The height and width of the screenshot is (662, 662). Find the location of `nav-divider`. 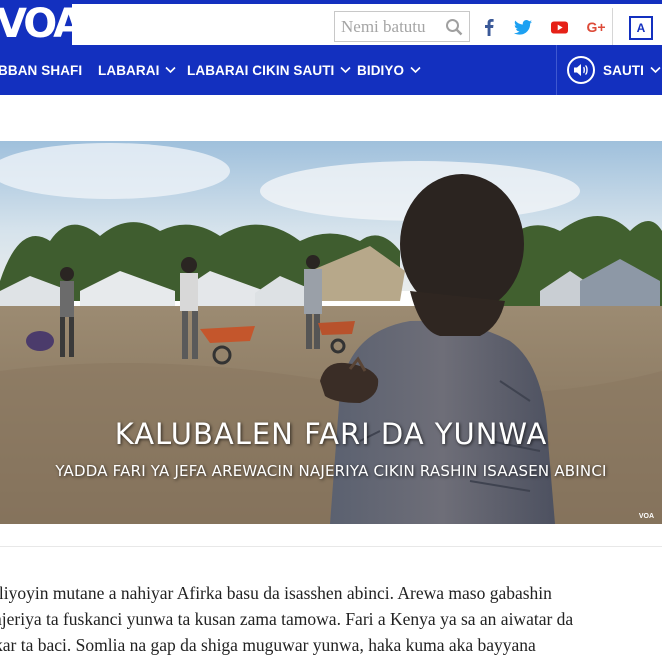

nav-divider is located at coordinates (556, 70).